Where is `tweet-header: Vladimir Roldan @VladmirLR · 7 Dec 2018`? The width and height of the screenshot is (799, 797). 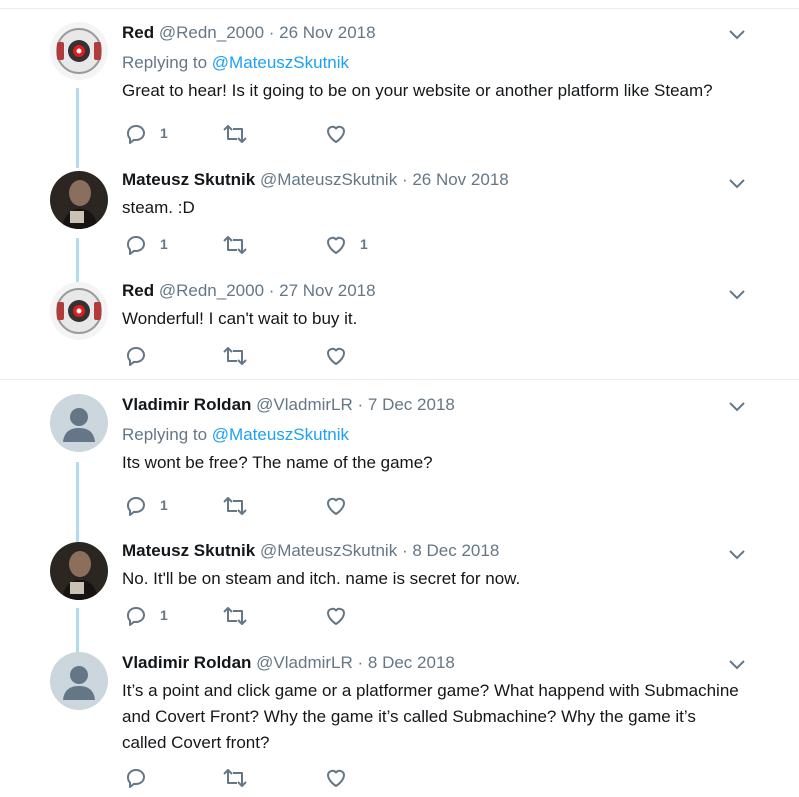 tweet-header: Vladimir Roldan @VladmirLR · 7 Dec 2018 is located at coordinates (430, 405).